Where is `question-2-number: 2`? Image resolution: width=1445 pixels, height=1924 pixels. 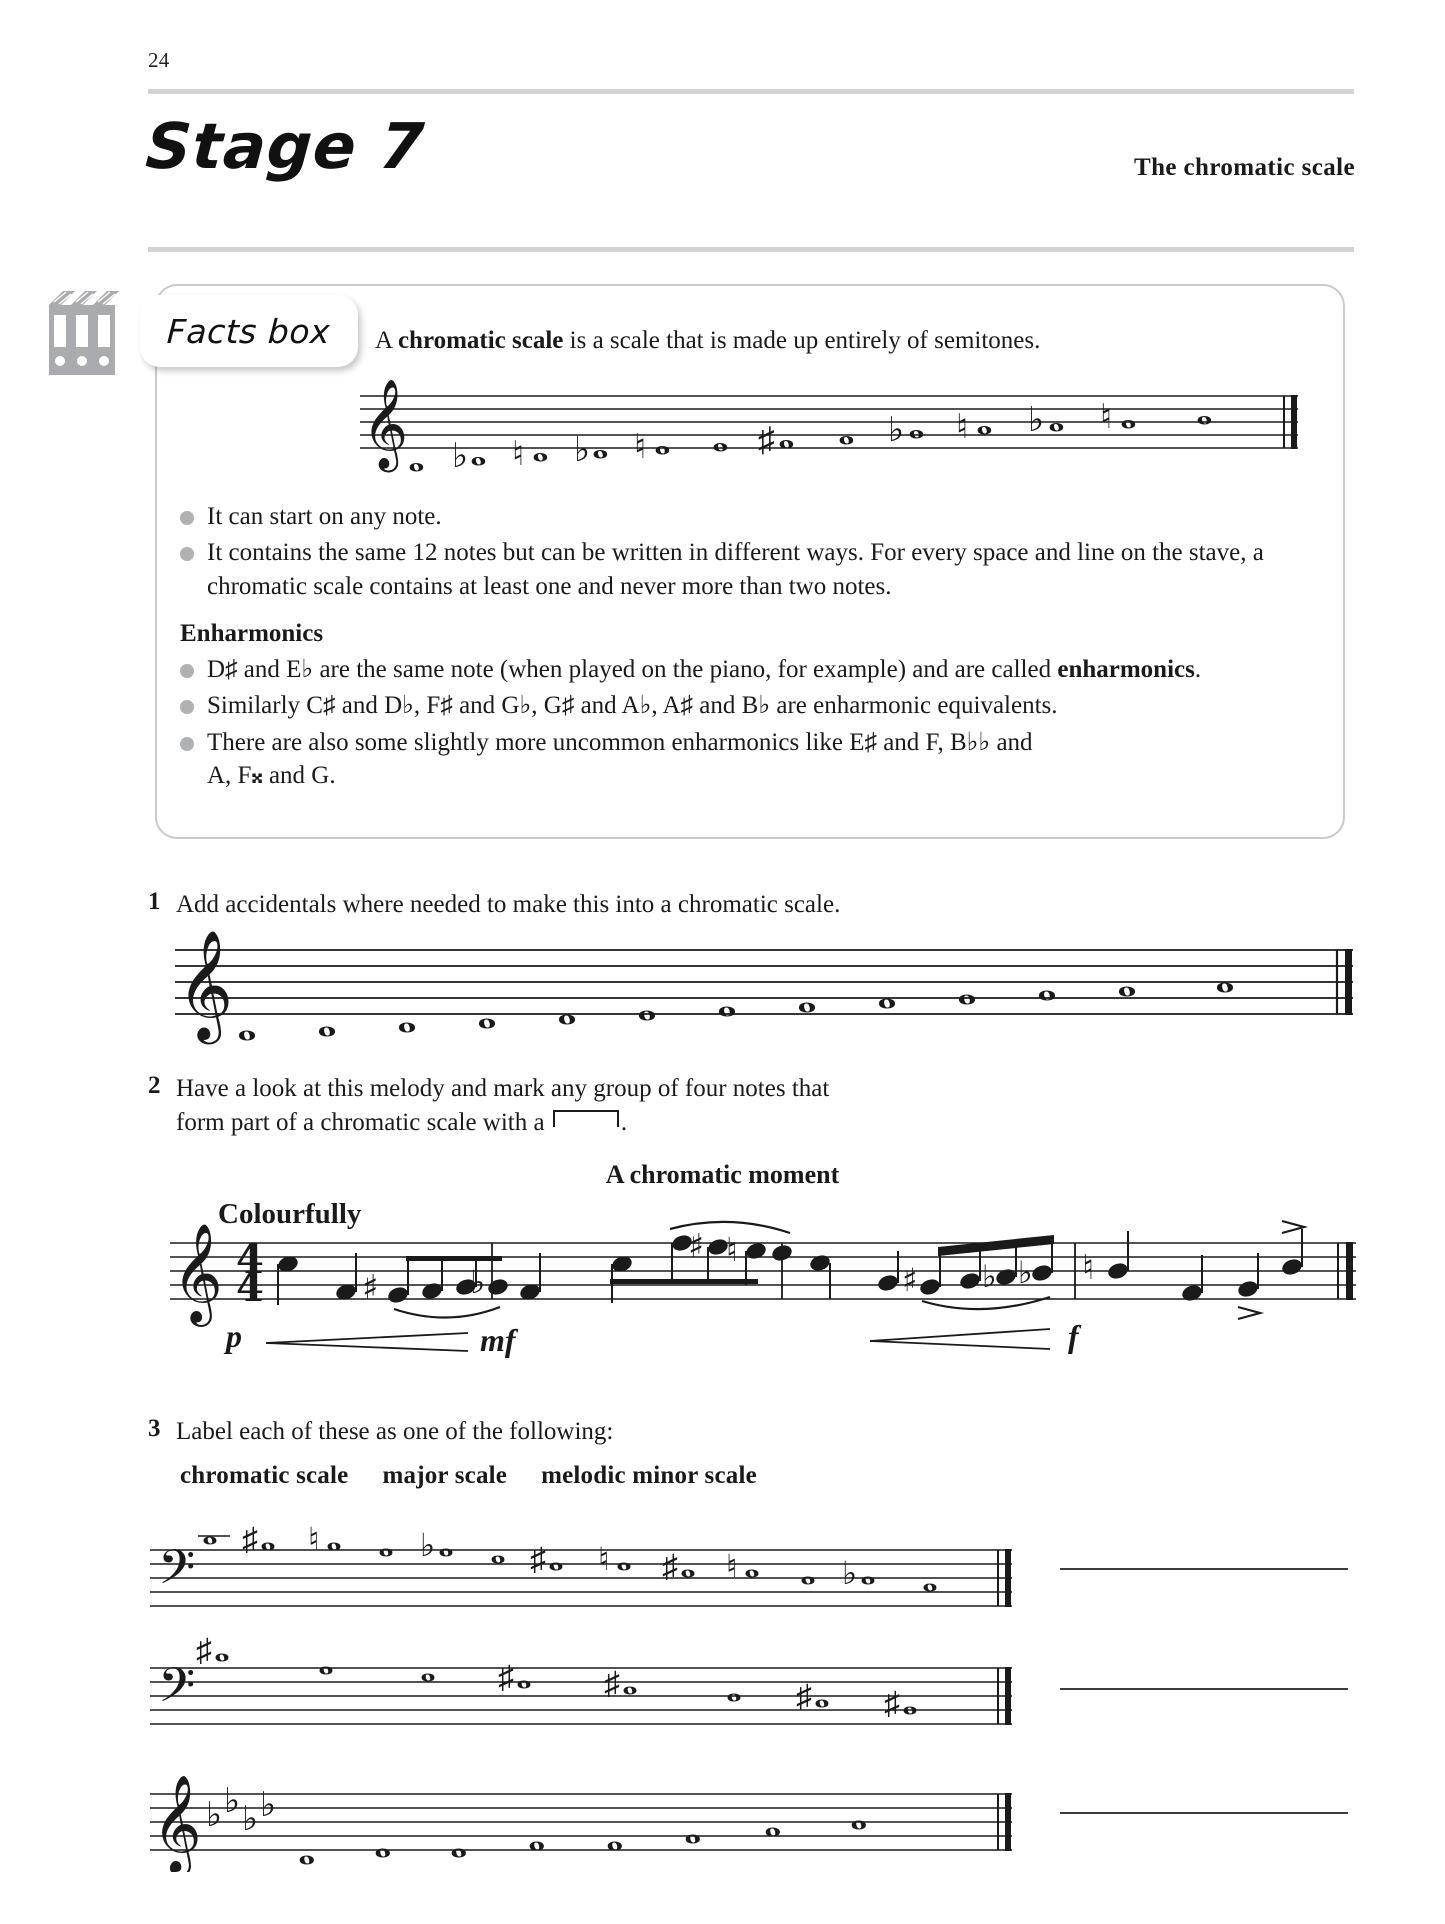 question-2-number: 2 is located at coordinates (154, 1085).